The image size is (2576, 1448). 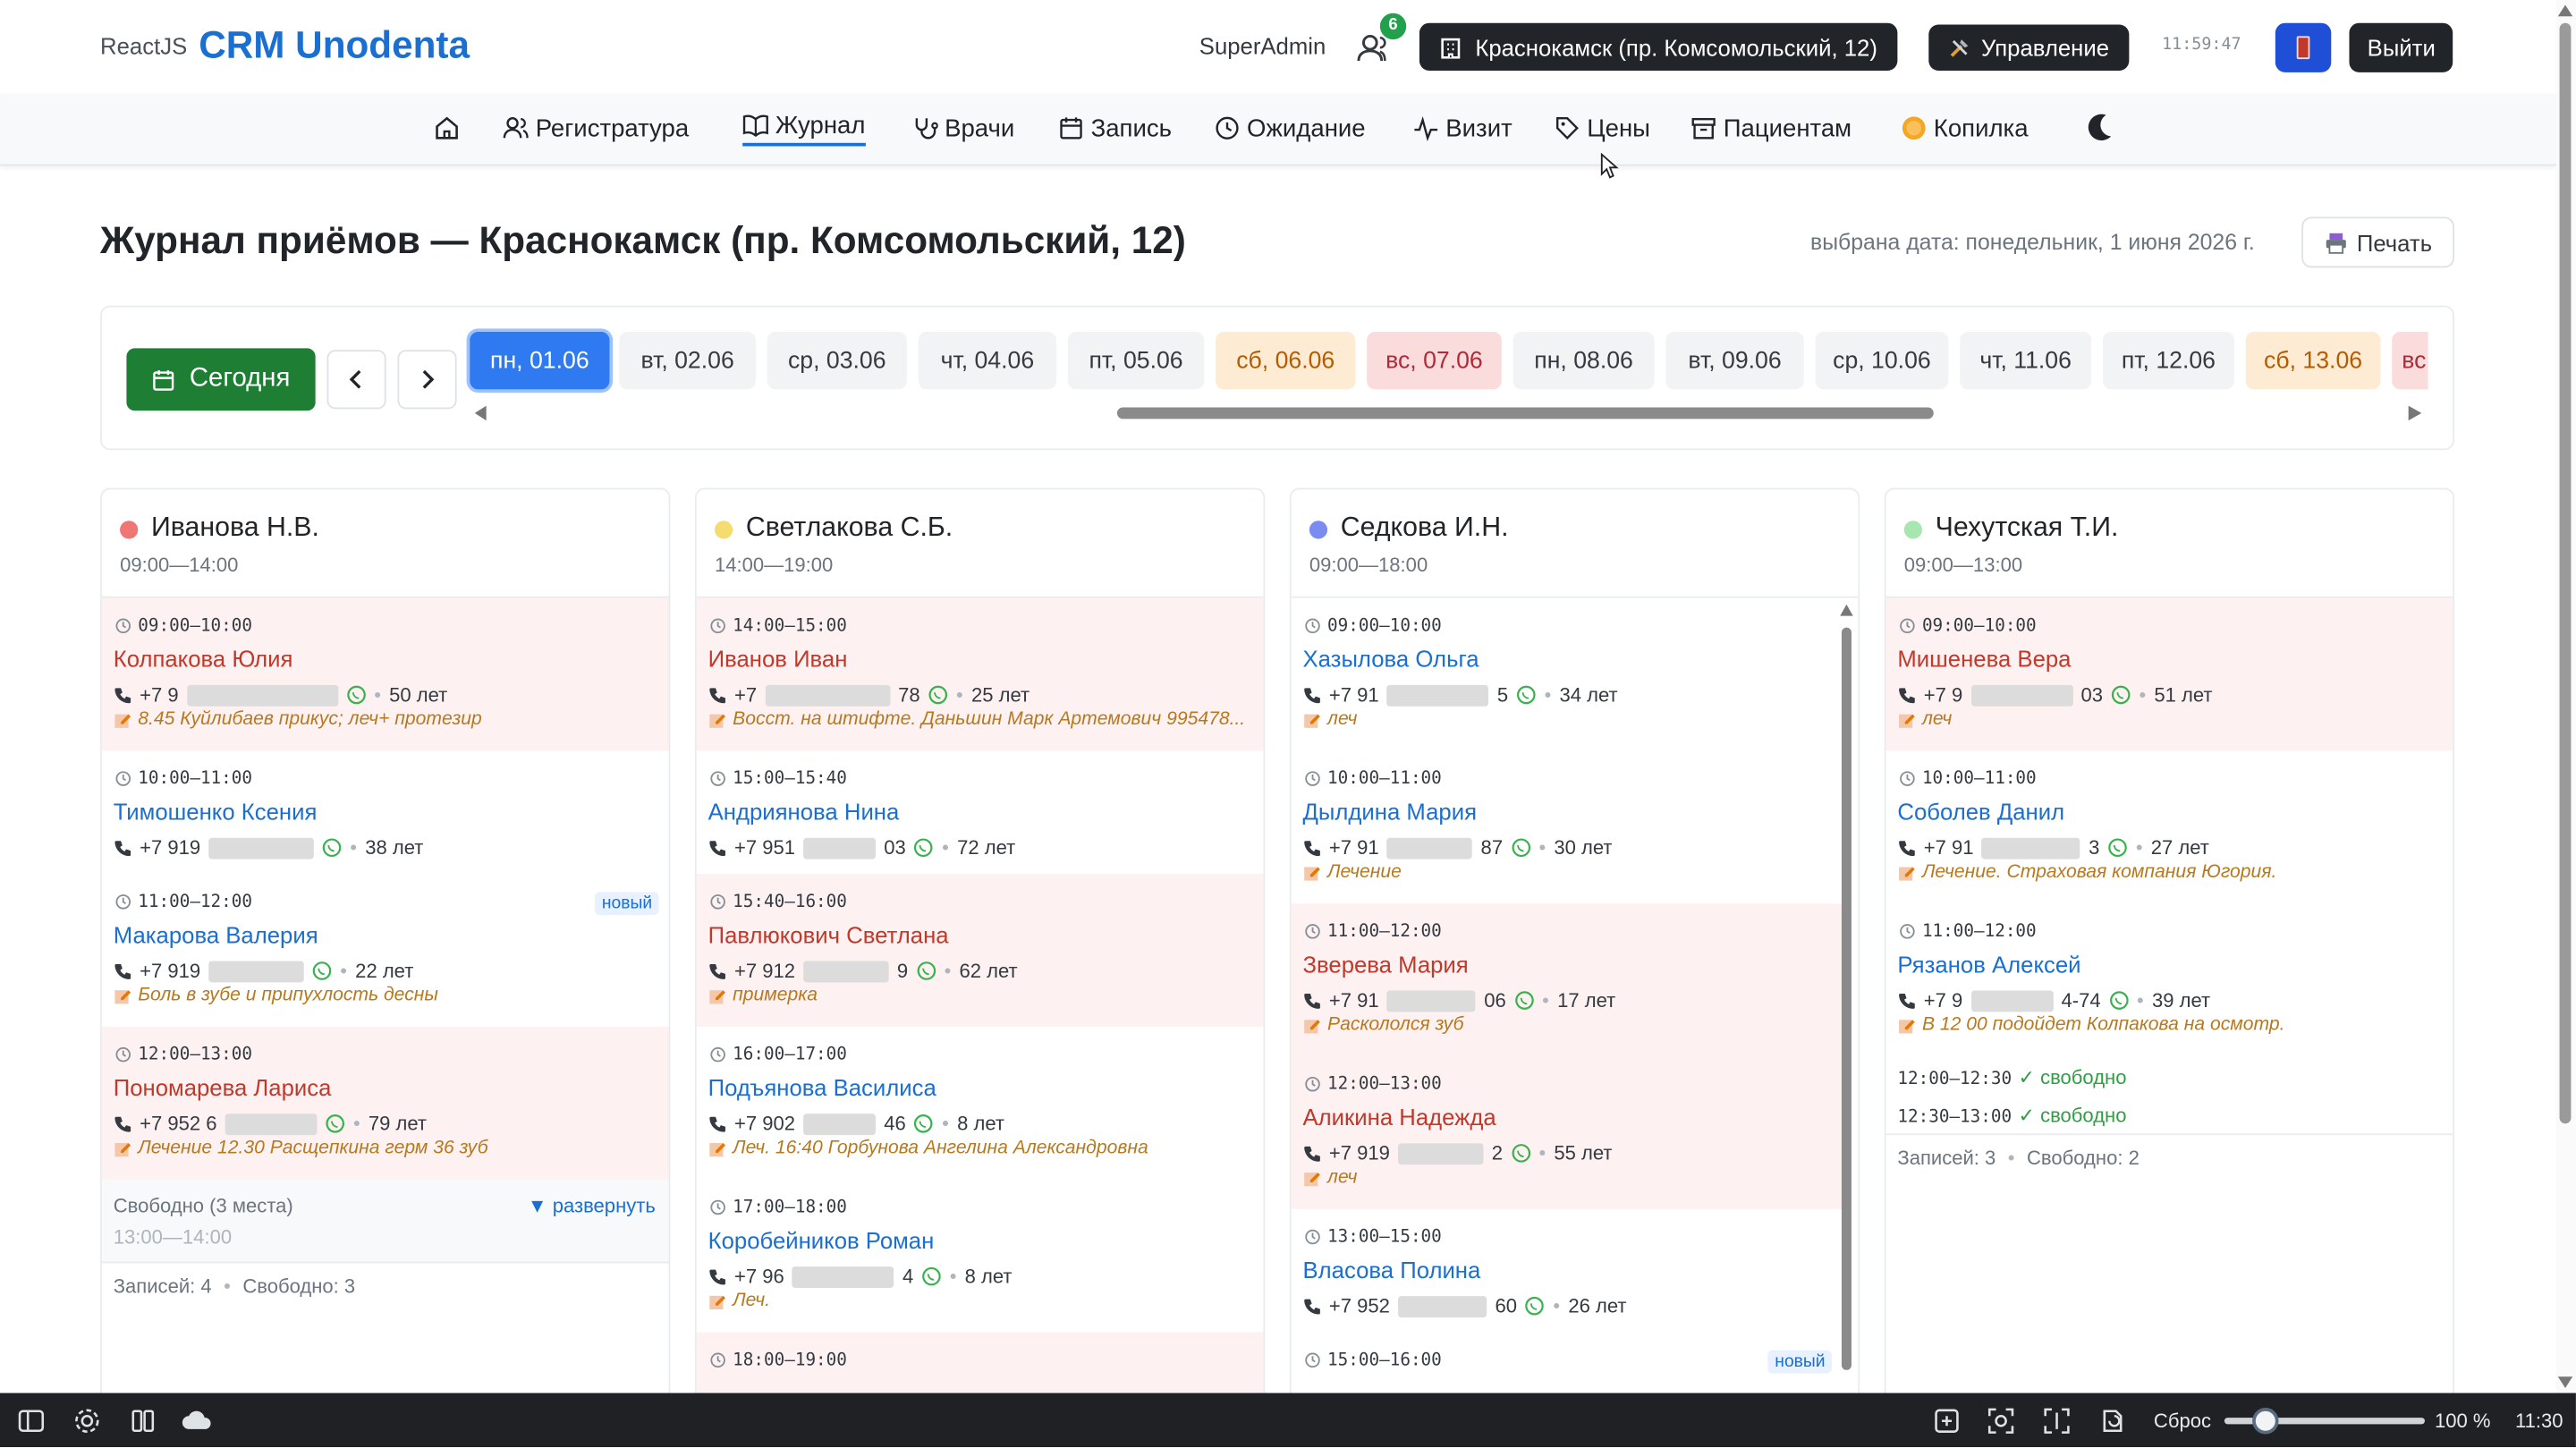 I want to click on free-slot: 12:00—12:30 ✓ свободно, so click(x=2011, y=1077).